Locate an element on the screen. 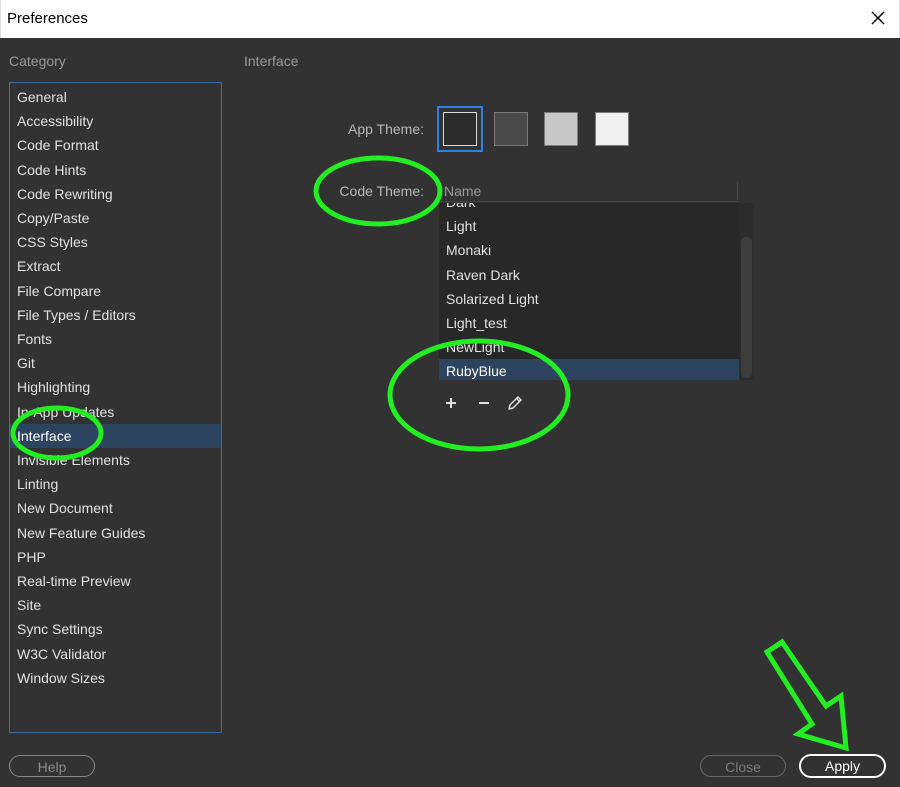 The image size is (900, 787). category-item-new-feature-guides: New Feature Guides is located at coordinates (115, 533).